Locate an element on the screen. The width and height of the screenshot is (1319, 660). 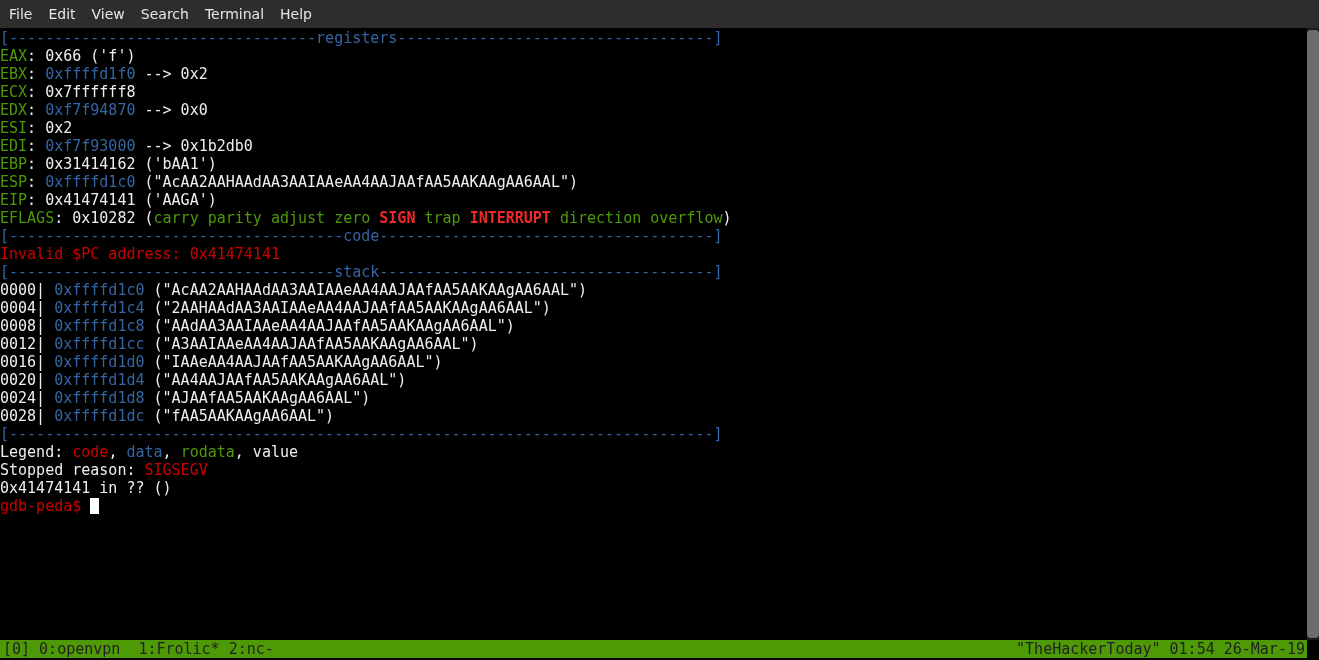
terminal-line: 0020| 0xffffd1d4 ("AA4AAJAAfAA5AAKAAgAA6AAL") is located at coordinates (203, 380).